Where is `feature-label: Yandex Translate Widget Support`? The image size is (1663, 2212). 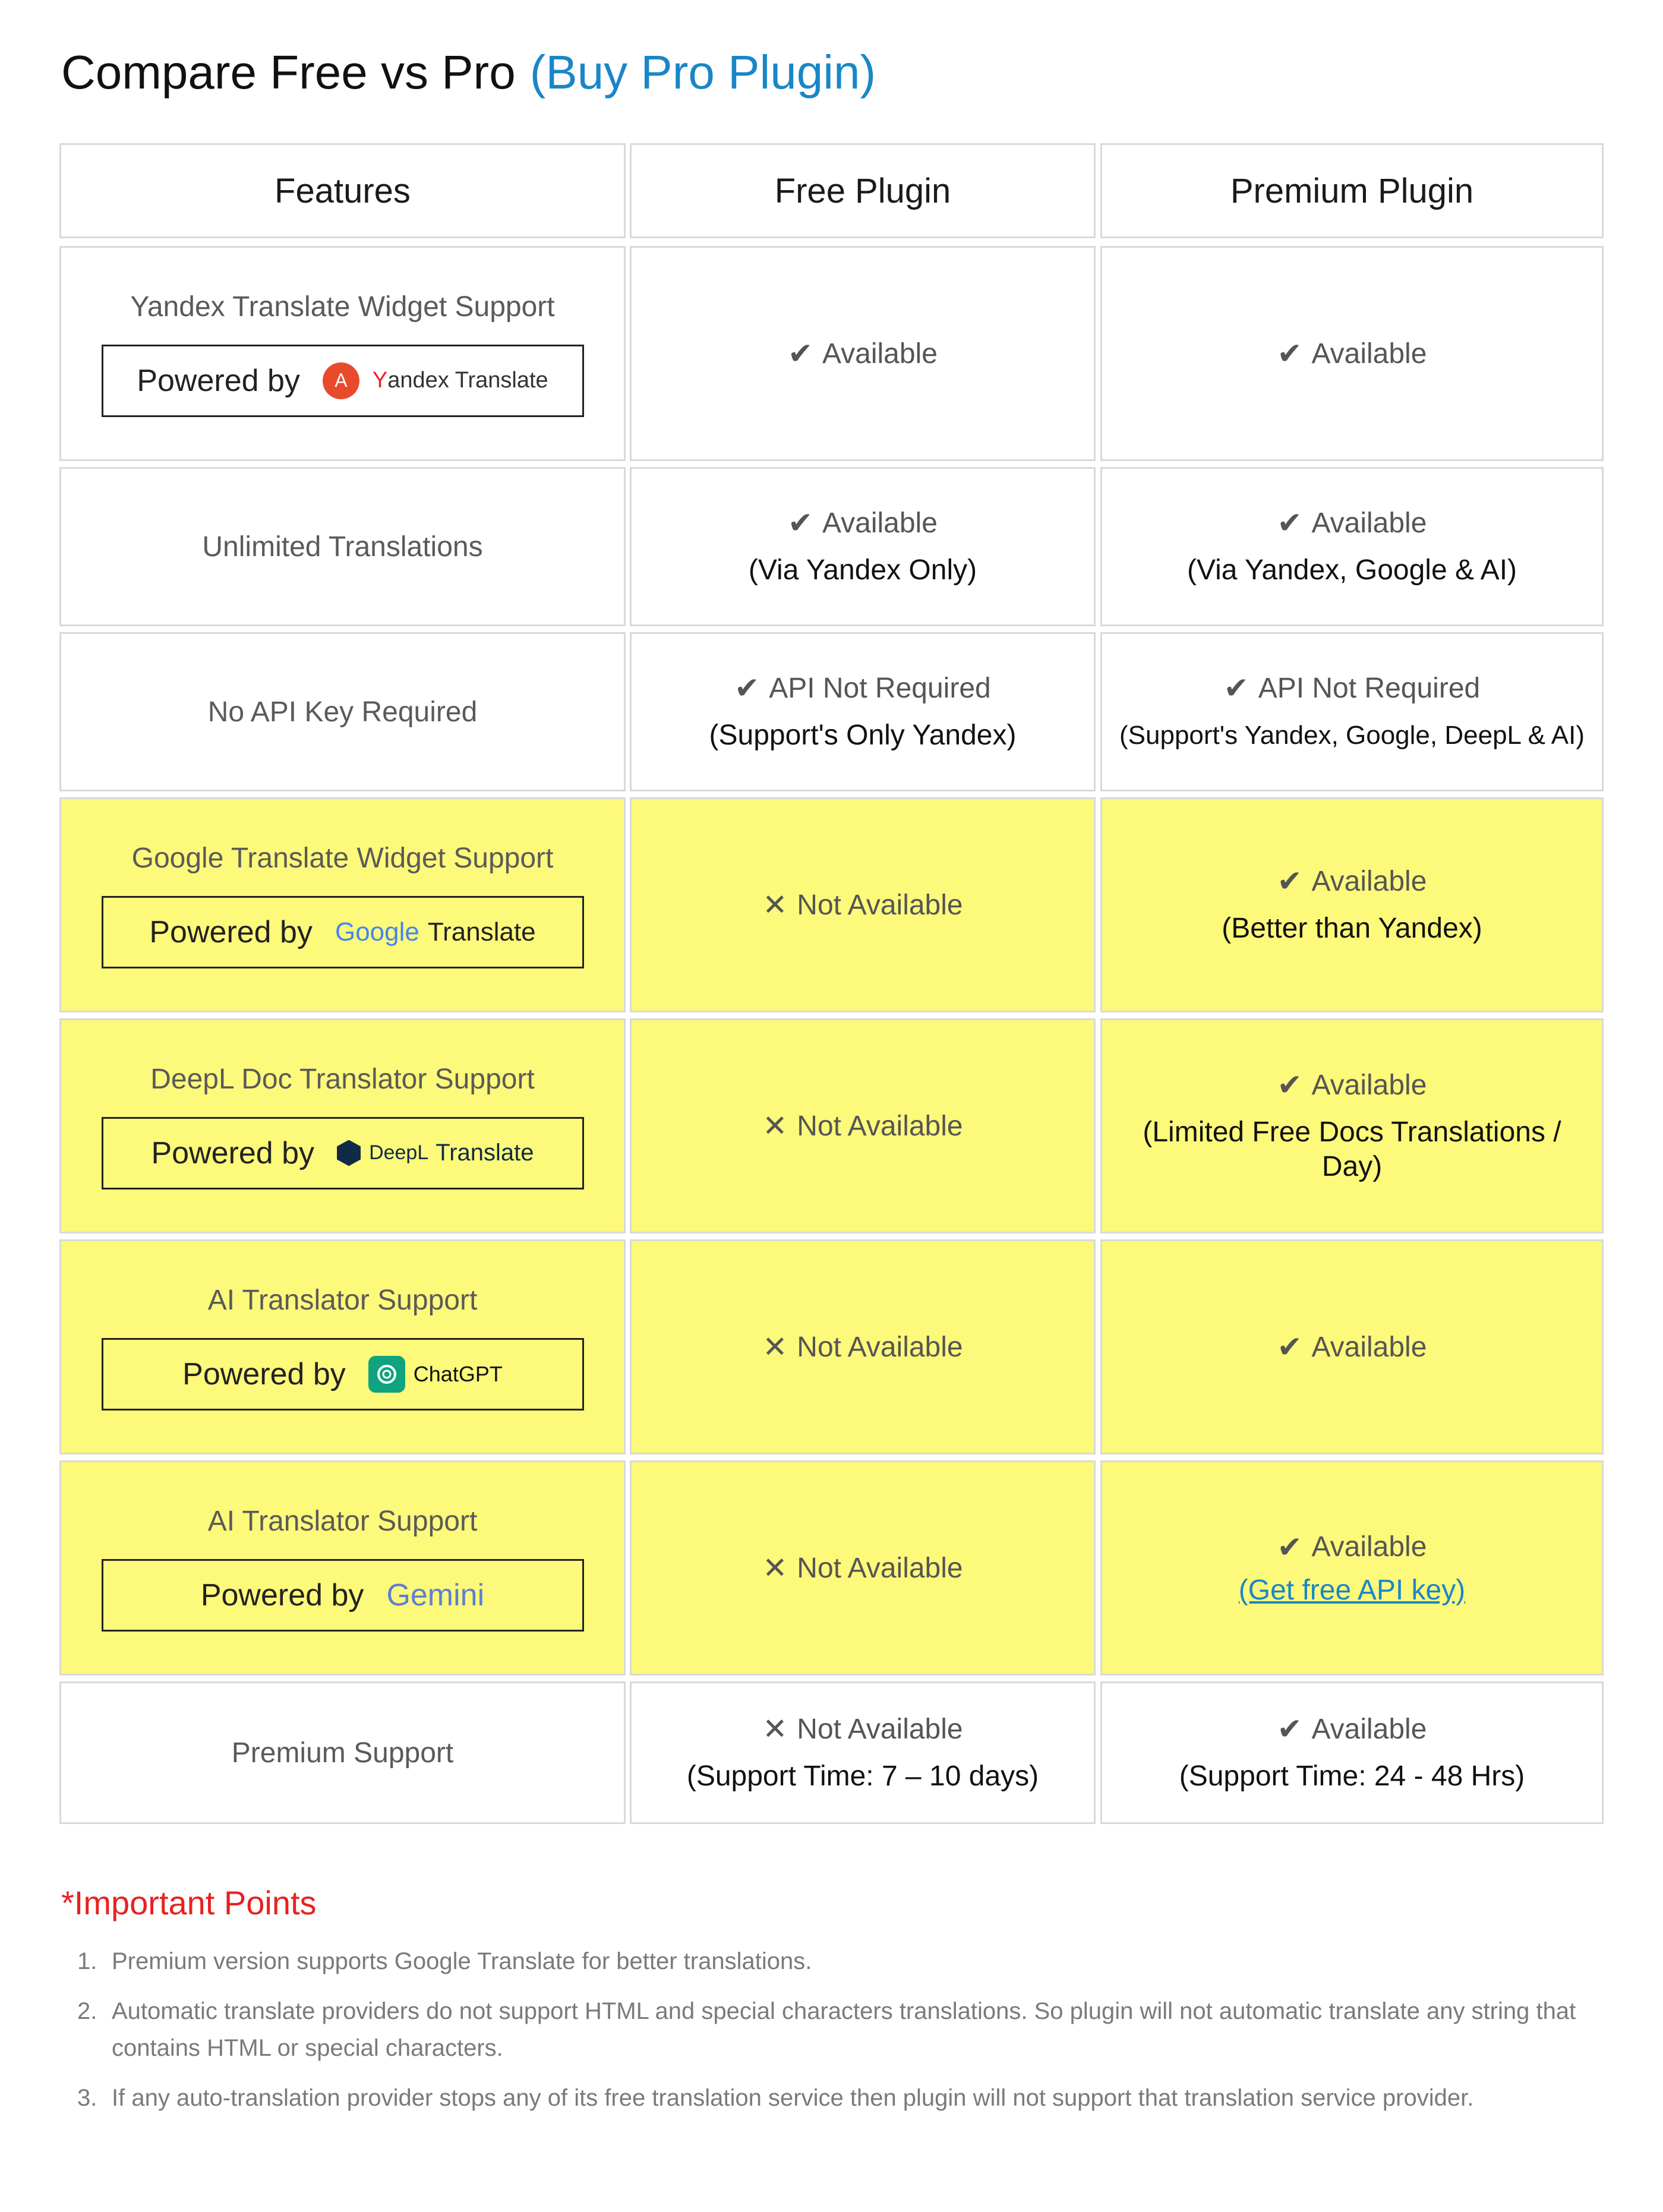
feature-label: Yandex Translate Widget Support is located at coordinates (342, 307).